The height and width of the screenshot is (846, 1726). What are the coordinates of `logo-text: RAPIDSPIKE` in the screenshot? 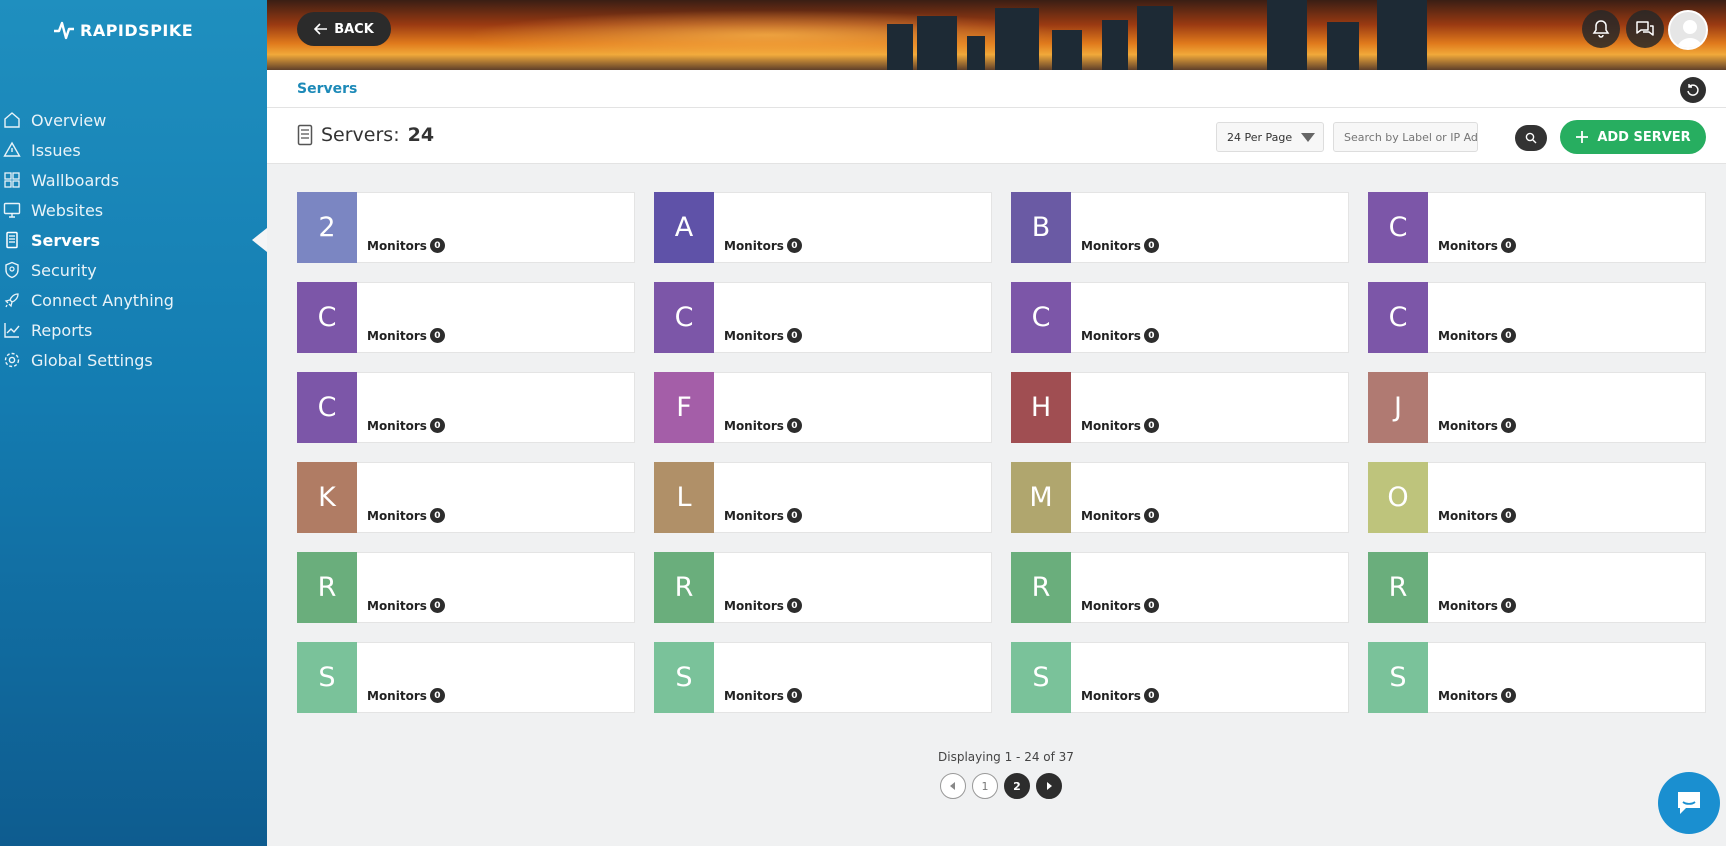 It's located at (137, 30).